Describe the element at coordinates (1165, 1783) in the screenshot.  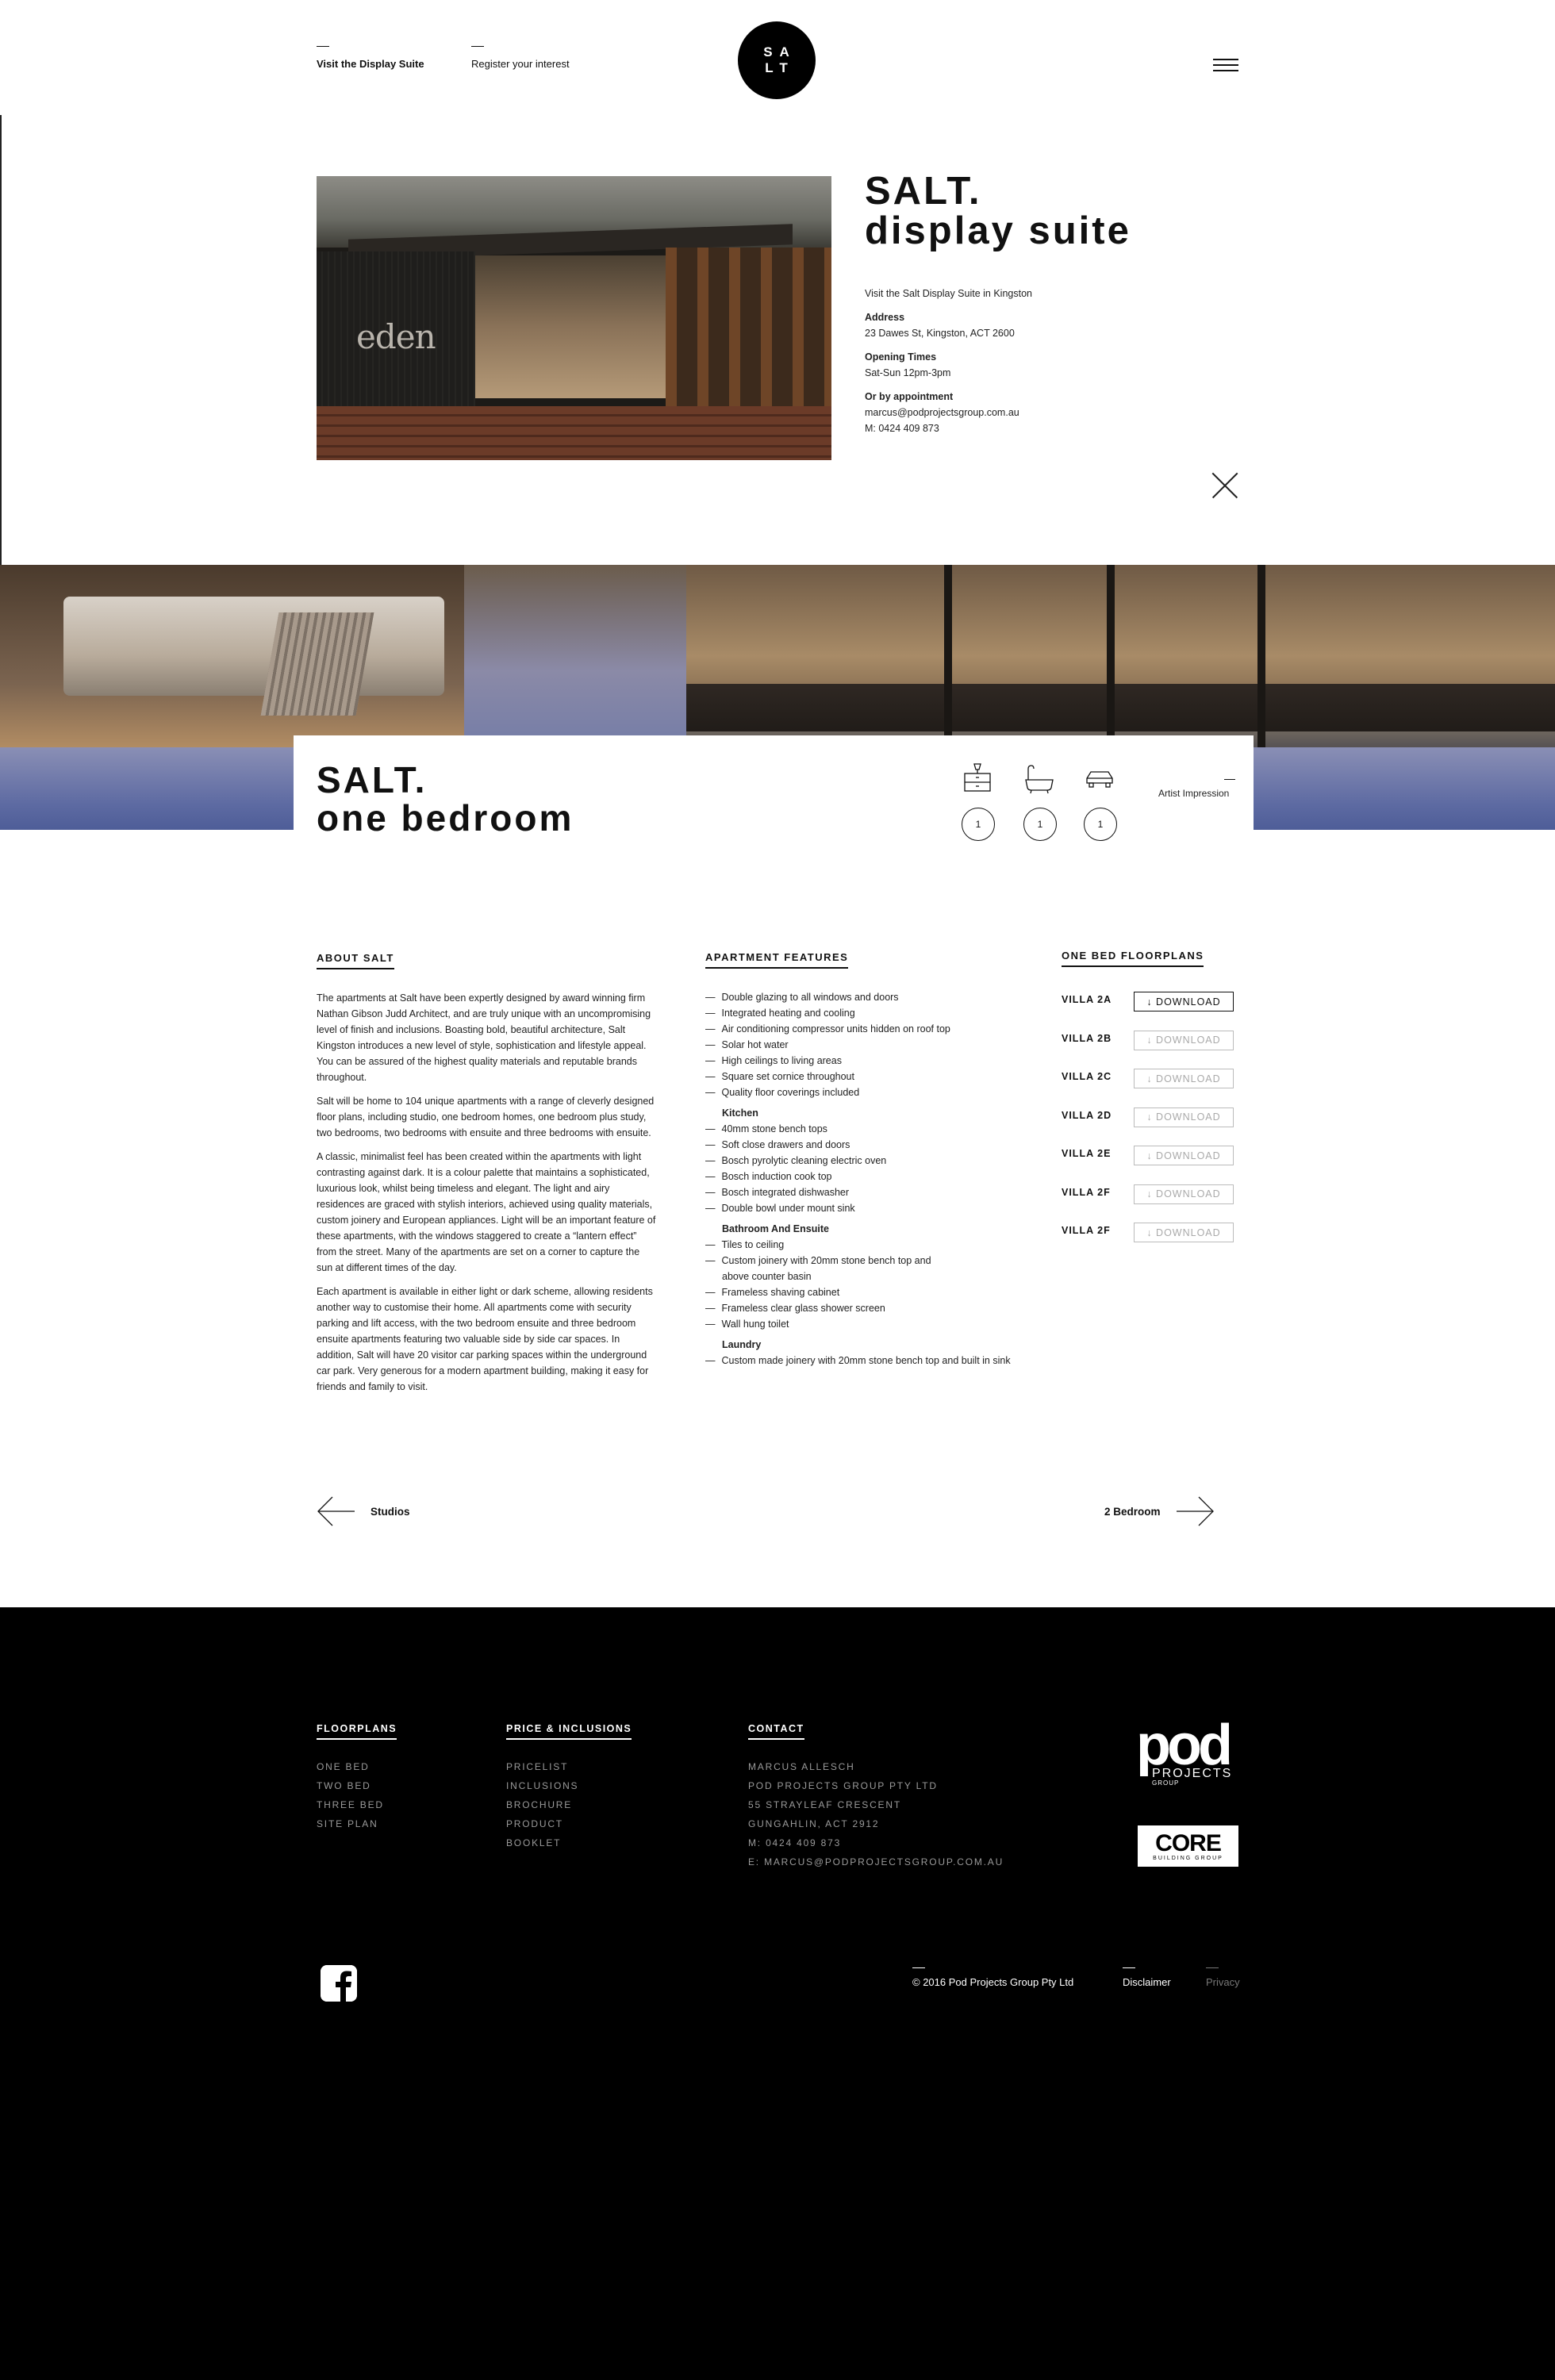
I see `svg-text: GROUP` at that location.